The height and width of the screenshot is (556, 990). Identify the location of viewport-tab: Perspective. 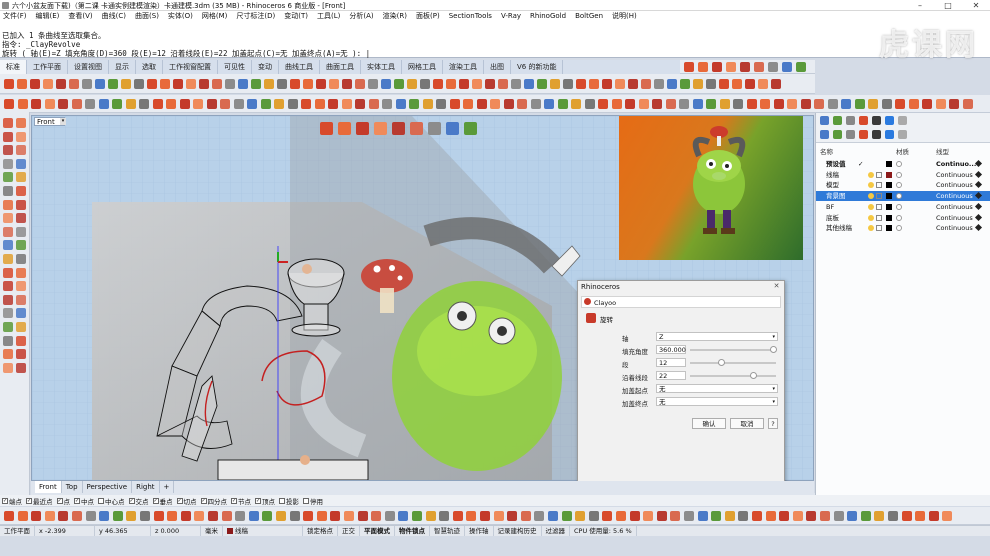
(108, 487).